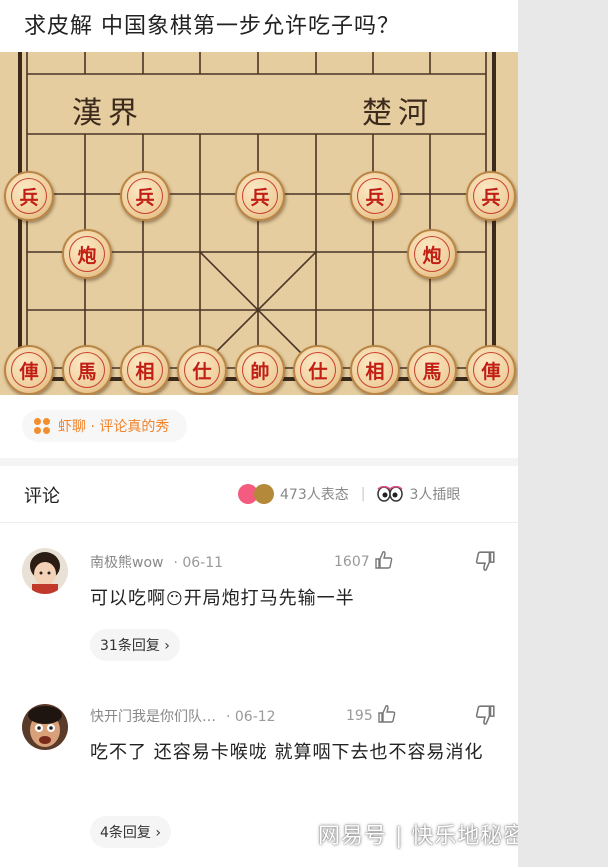 The height and width of the screenshot is (867, 608). Describe the element at coordinates (390, 494) in the screenshot. I see `eyes-icon` at that location.